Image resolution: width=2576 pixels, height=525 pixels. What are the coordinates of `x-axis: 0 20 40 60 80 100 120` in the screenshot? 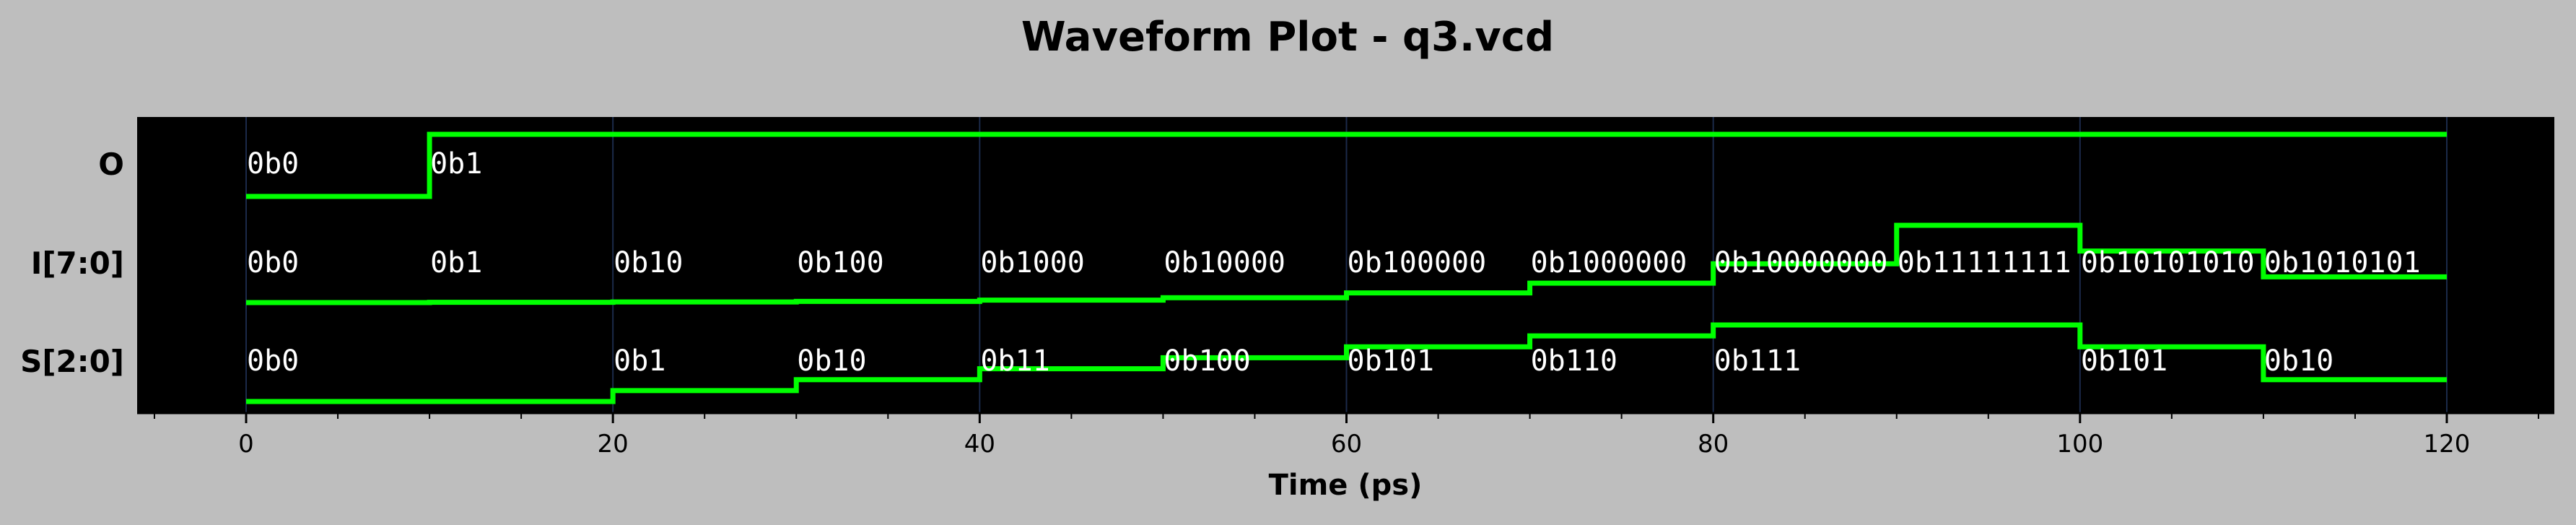 It's located at (1345, 436).